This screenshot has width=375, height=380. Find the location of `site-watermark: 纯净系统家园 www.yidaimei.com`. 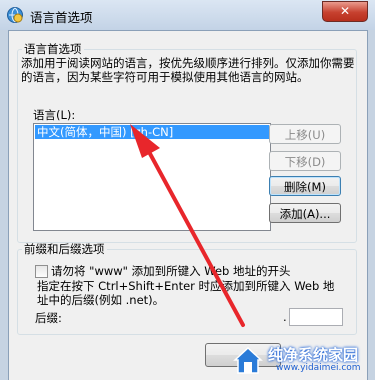

site-watermark: 纯净系统家园 www.yidaimei.com is located at coordinates (302, 360).